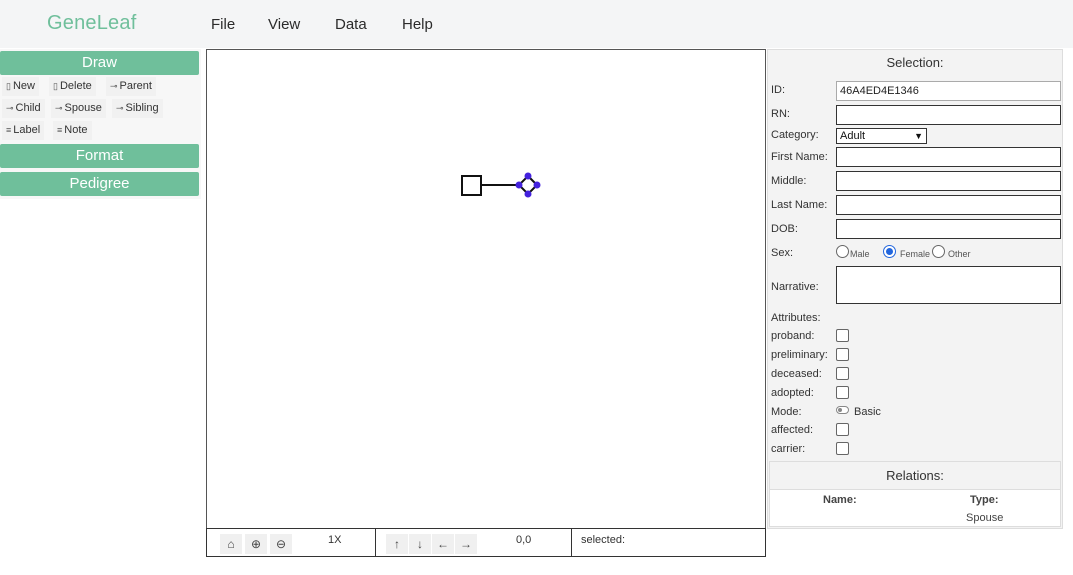 The height and width of the screenshot is (575, 1073). Describe the element at coordinates (8, 86) in the screenshot. I see `new-icon: ▯` at that location.